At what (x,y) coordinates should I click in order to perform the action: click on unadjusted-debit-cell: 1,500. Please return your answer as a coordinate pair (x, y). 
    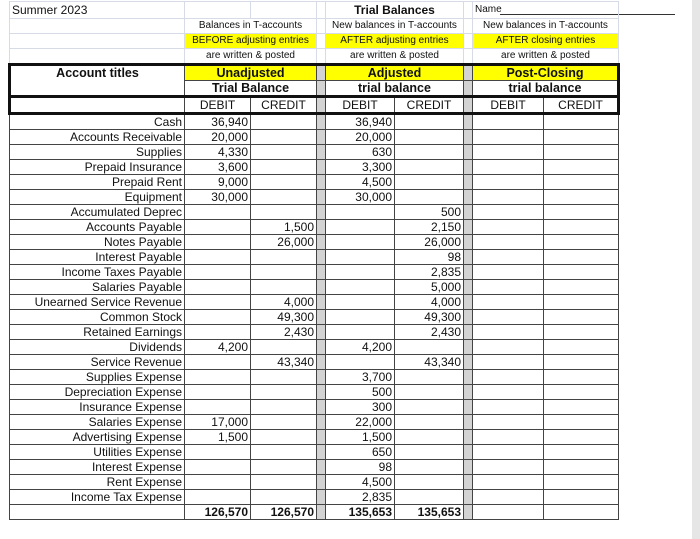
    Looking at the image, I should click on (217, 437).